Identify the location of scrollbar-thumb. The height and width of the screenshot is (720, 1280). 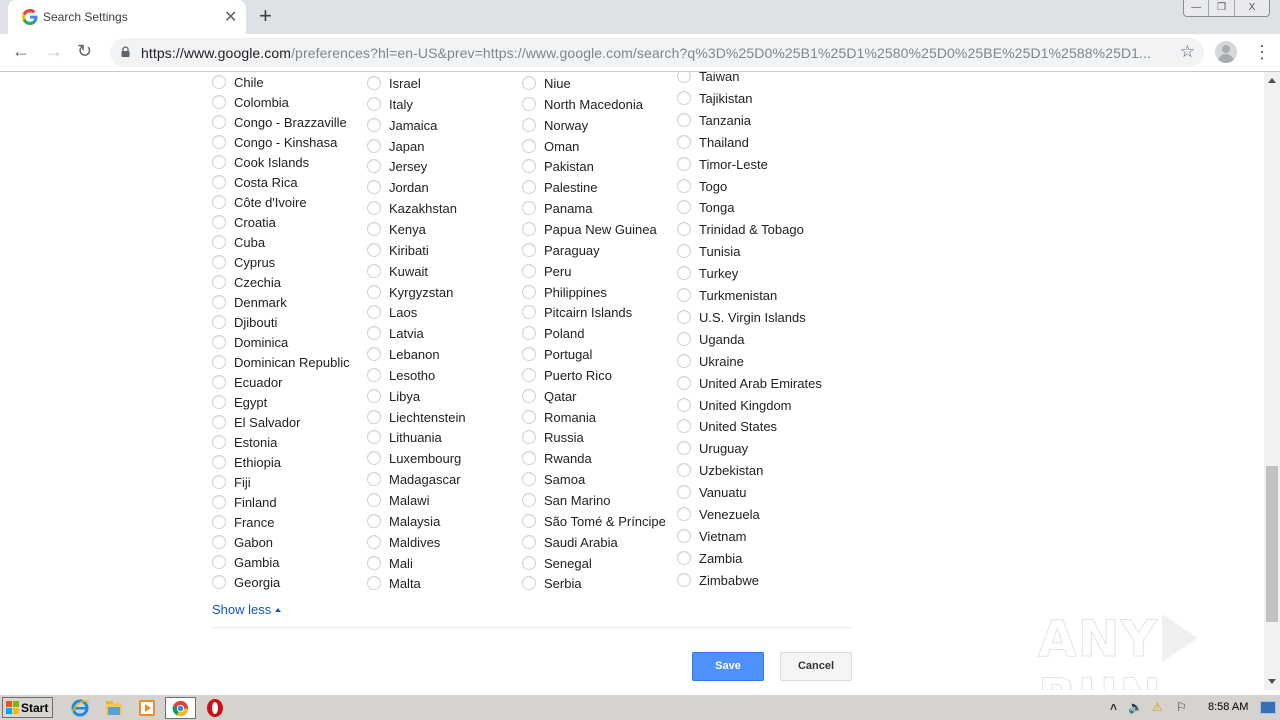
(1272, 544).